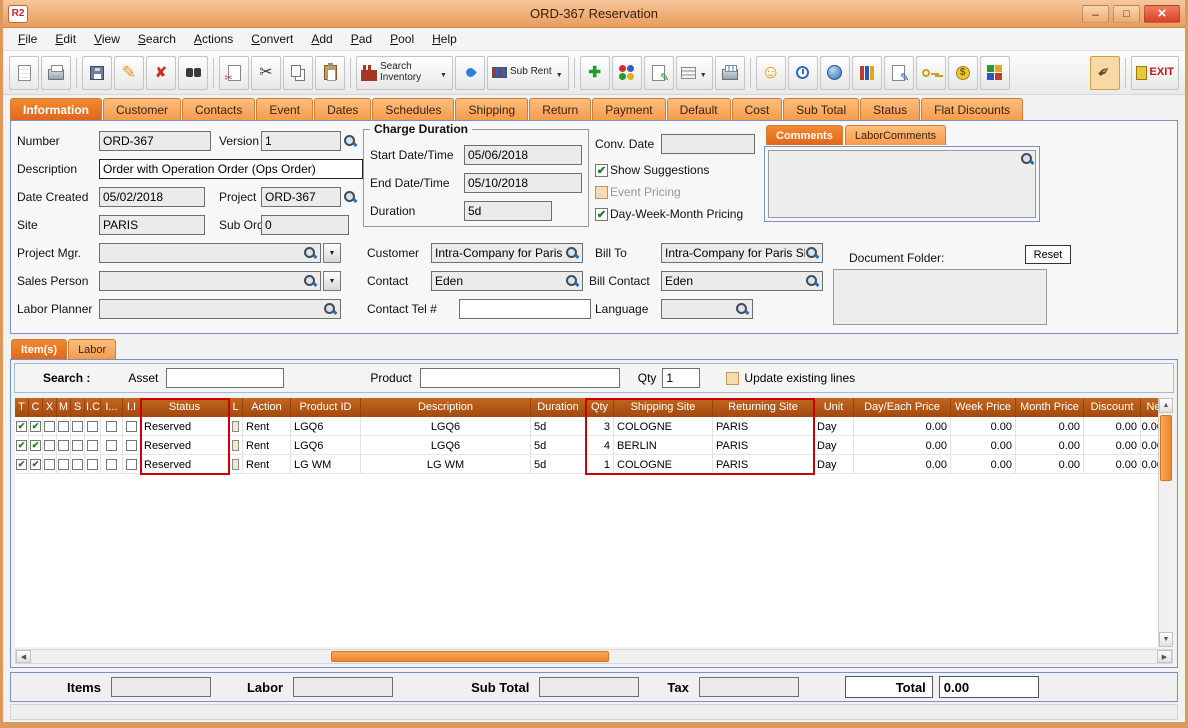 This screenshot has height=728, width=1188. Describe the element at coordinates (220, 309) in the screenshot. I see `labor-planner-field` at that location.